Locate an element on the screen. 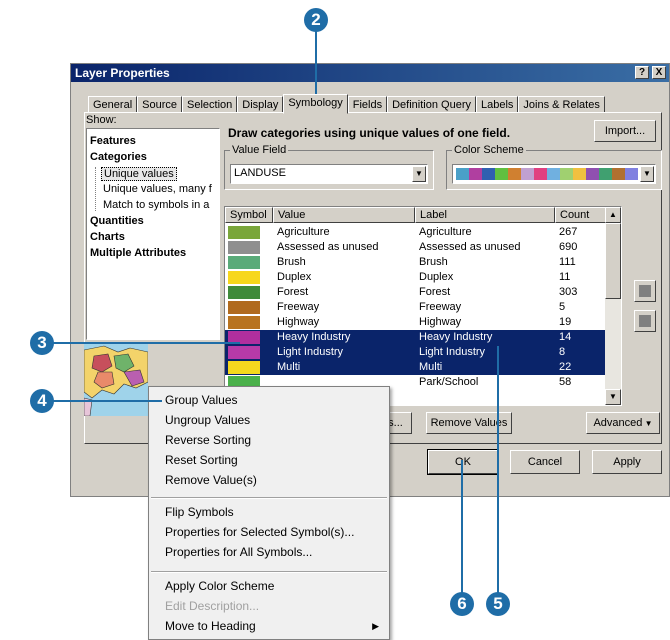 This screenshot has height=640, width=670. cell-value: Multi is located at coordinates (289, 367).